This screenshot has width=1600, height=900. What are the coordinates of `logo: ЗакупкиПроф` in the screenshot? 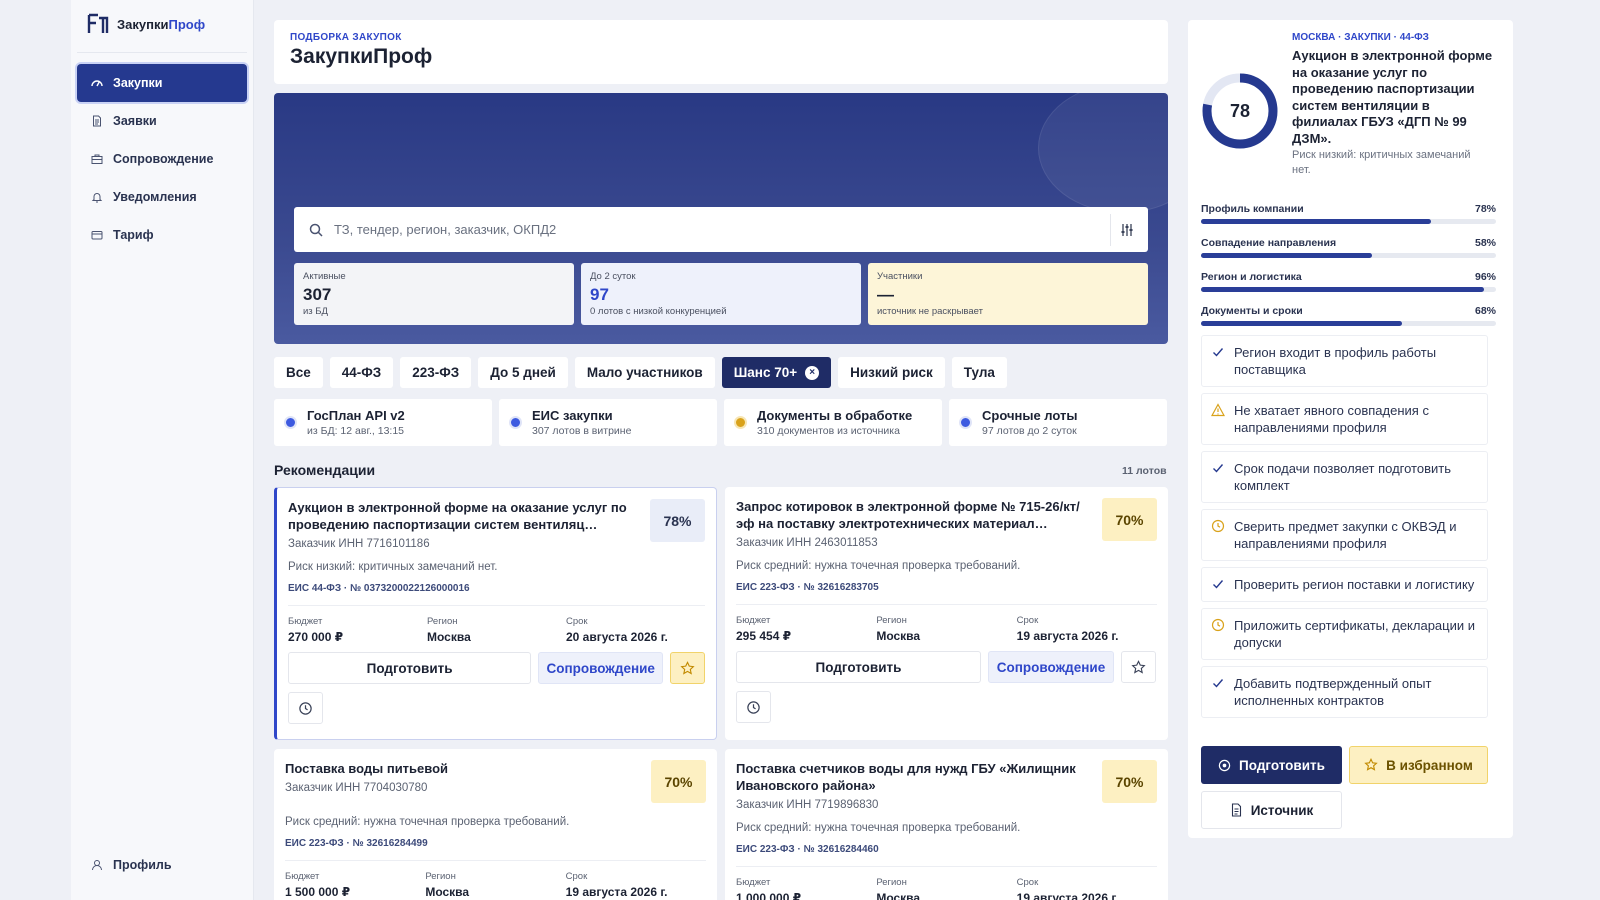 It's located at (146, 24).